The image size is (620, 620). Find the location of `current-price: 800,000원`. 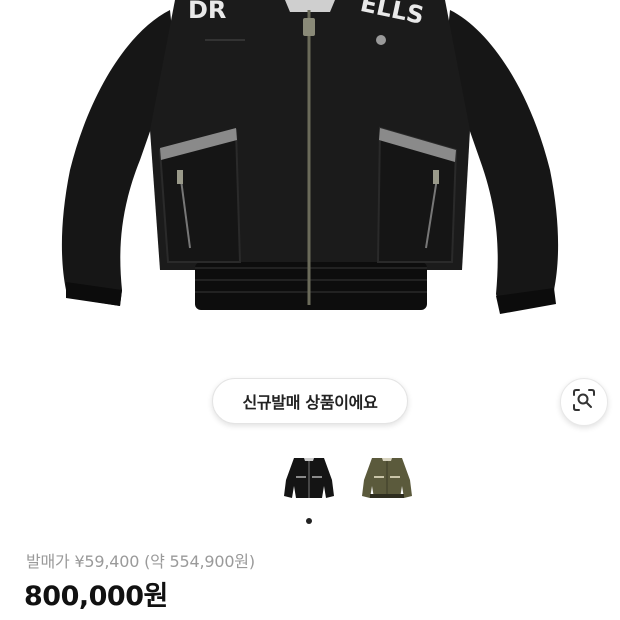

current-price: 800,000원 is located at coordinates (96, 596).